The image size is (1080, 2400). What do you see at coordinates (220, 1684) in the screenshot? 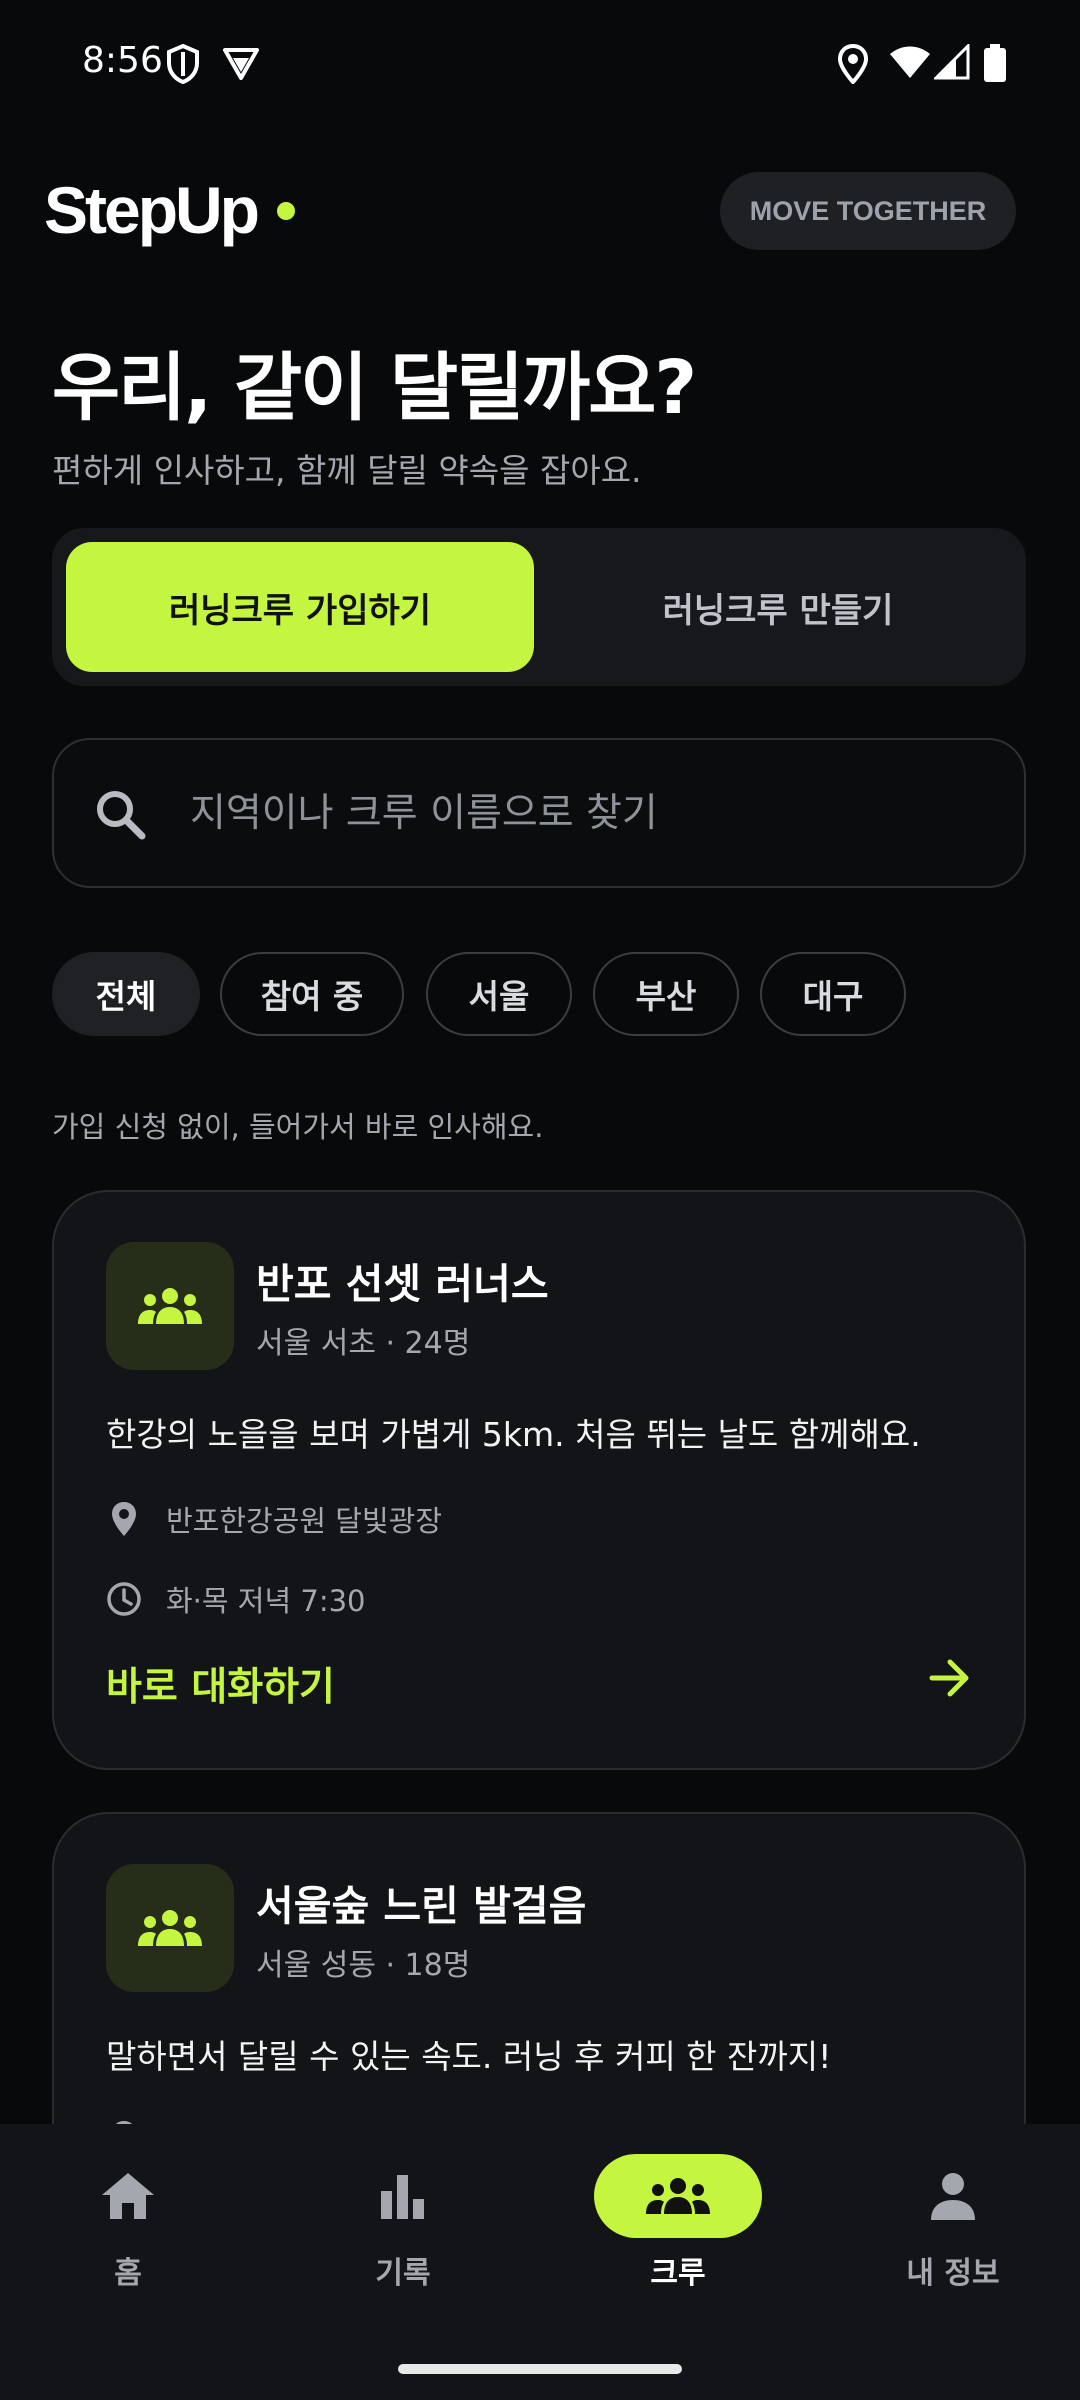
I see `chat-now-link: 바로 대화하기` at bounding box center [220, 1684].